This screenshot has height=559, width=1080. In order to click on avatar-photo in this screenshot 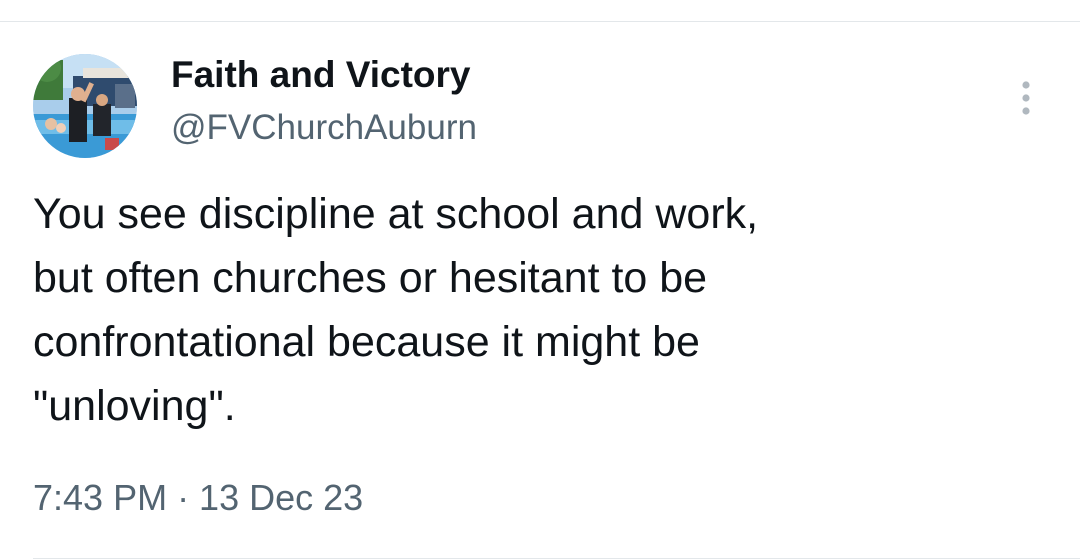, I will do `click(85, 106)`.